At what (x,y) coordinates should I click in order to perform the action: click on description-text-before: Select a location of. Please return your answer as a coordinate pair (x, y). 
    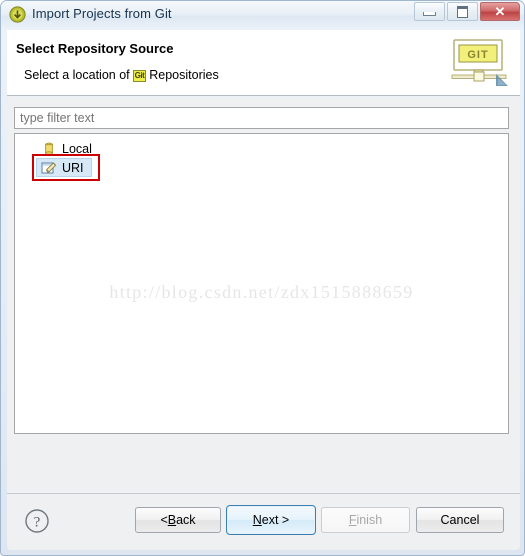
    Looking at the image, I should click on (77, 75).